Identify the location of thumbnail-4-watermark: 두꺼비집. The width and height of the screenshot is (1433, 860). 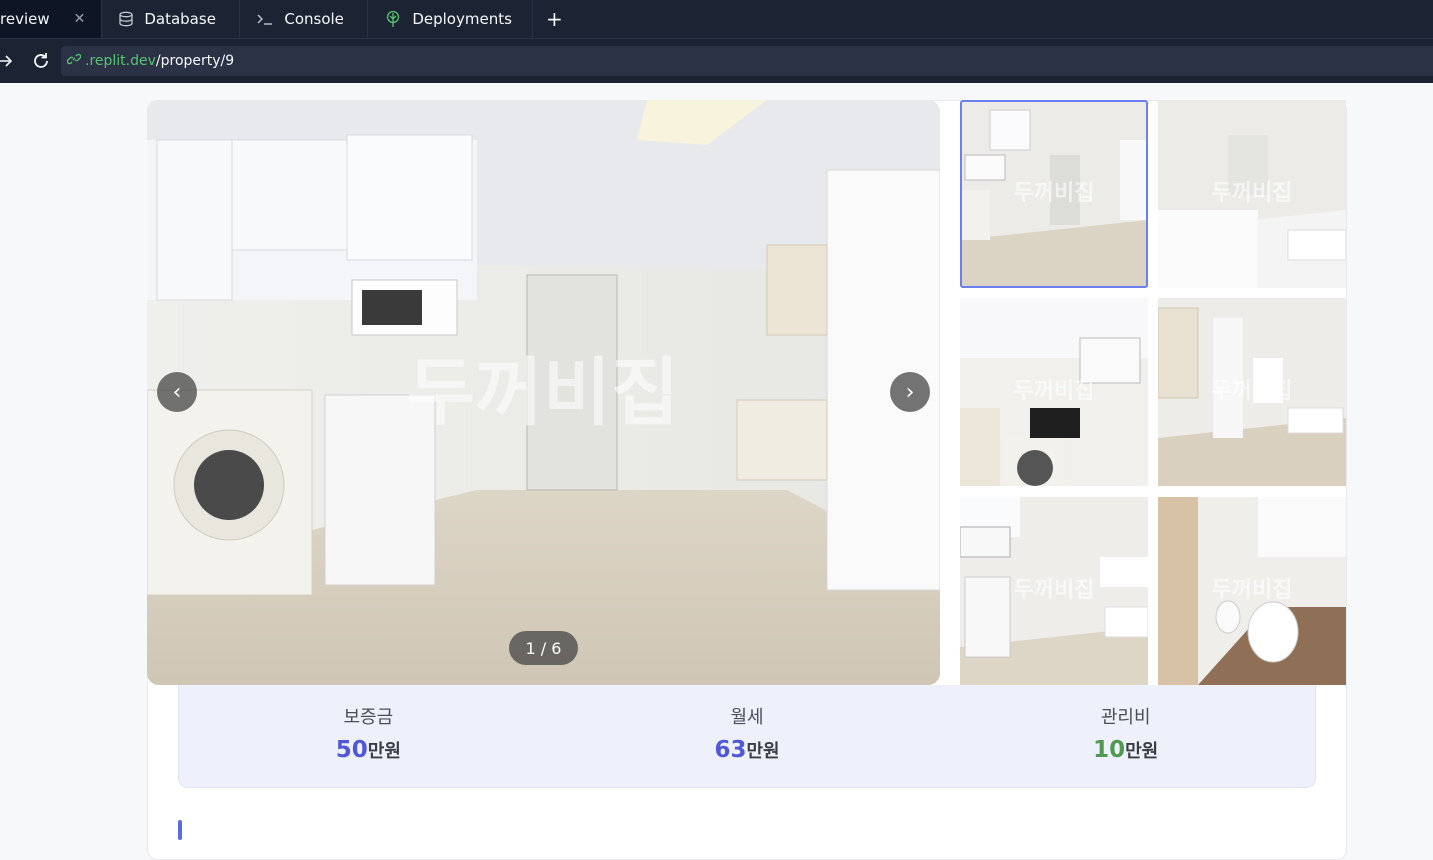
(1252, 391).